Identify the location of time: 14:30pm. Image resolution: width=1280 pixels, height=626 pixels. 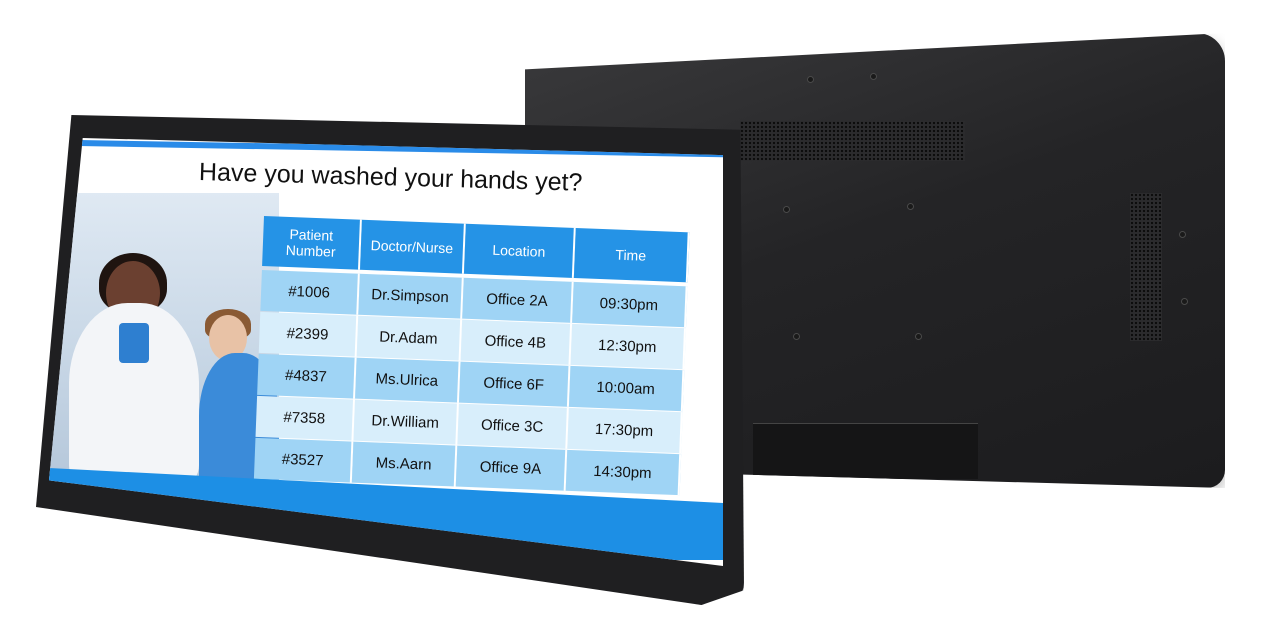
(623, 472).